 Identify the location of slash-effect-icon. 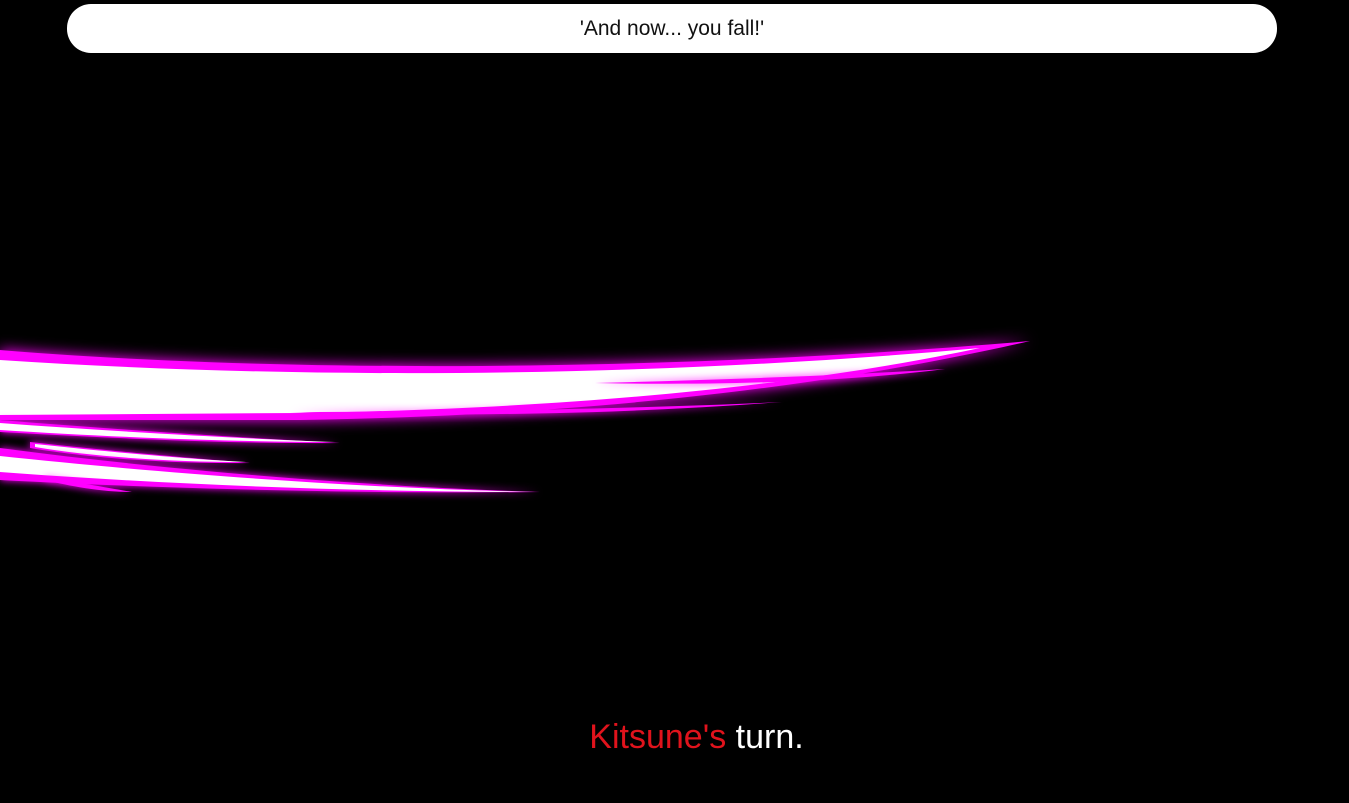
(515, 417).